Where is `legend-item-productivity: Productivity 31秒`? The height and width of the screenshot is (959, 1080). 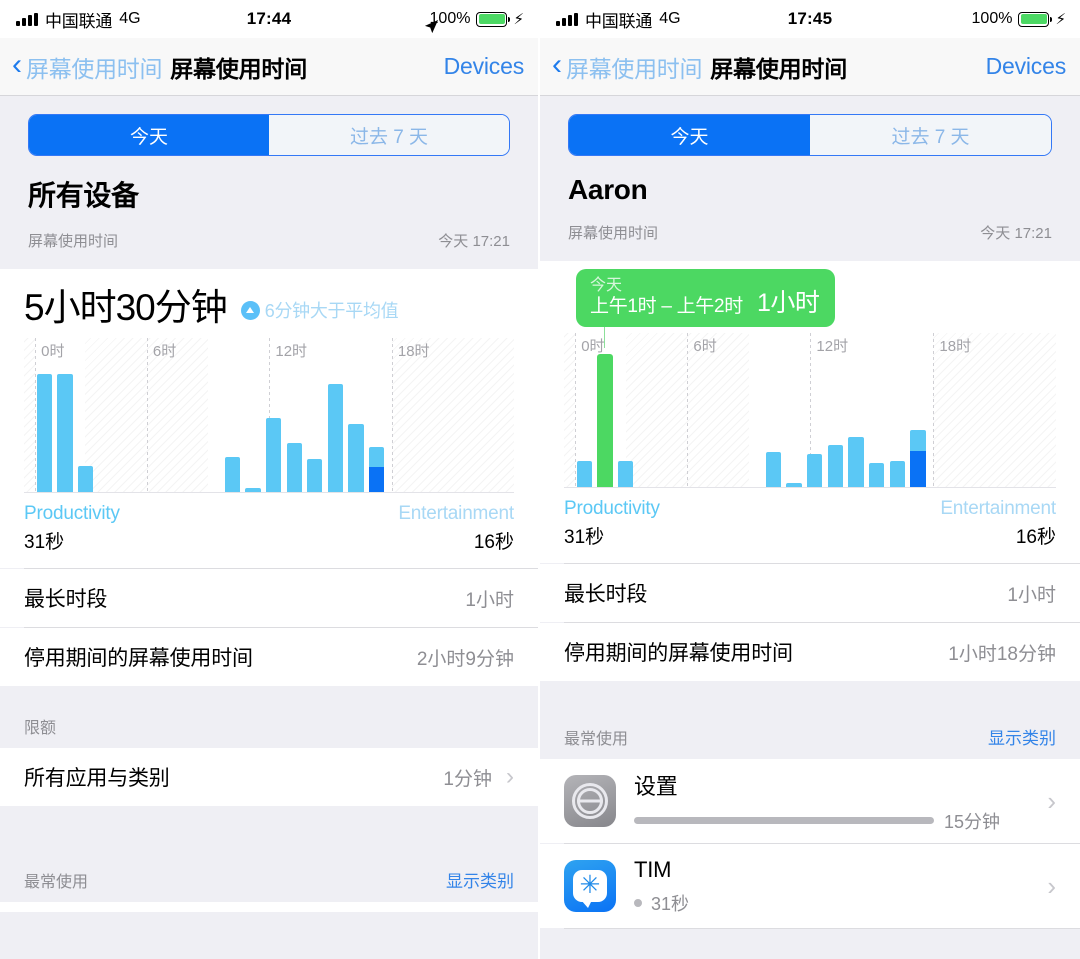 legend-item-productivity: Productivity 31秒 is located at coordinates (612, 523).